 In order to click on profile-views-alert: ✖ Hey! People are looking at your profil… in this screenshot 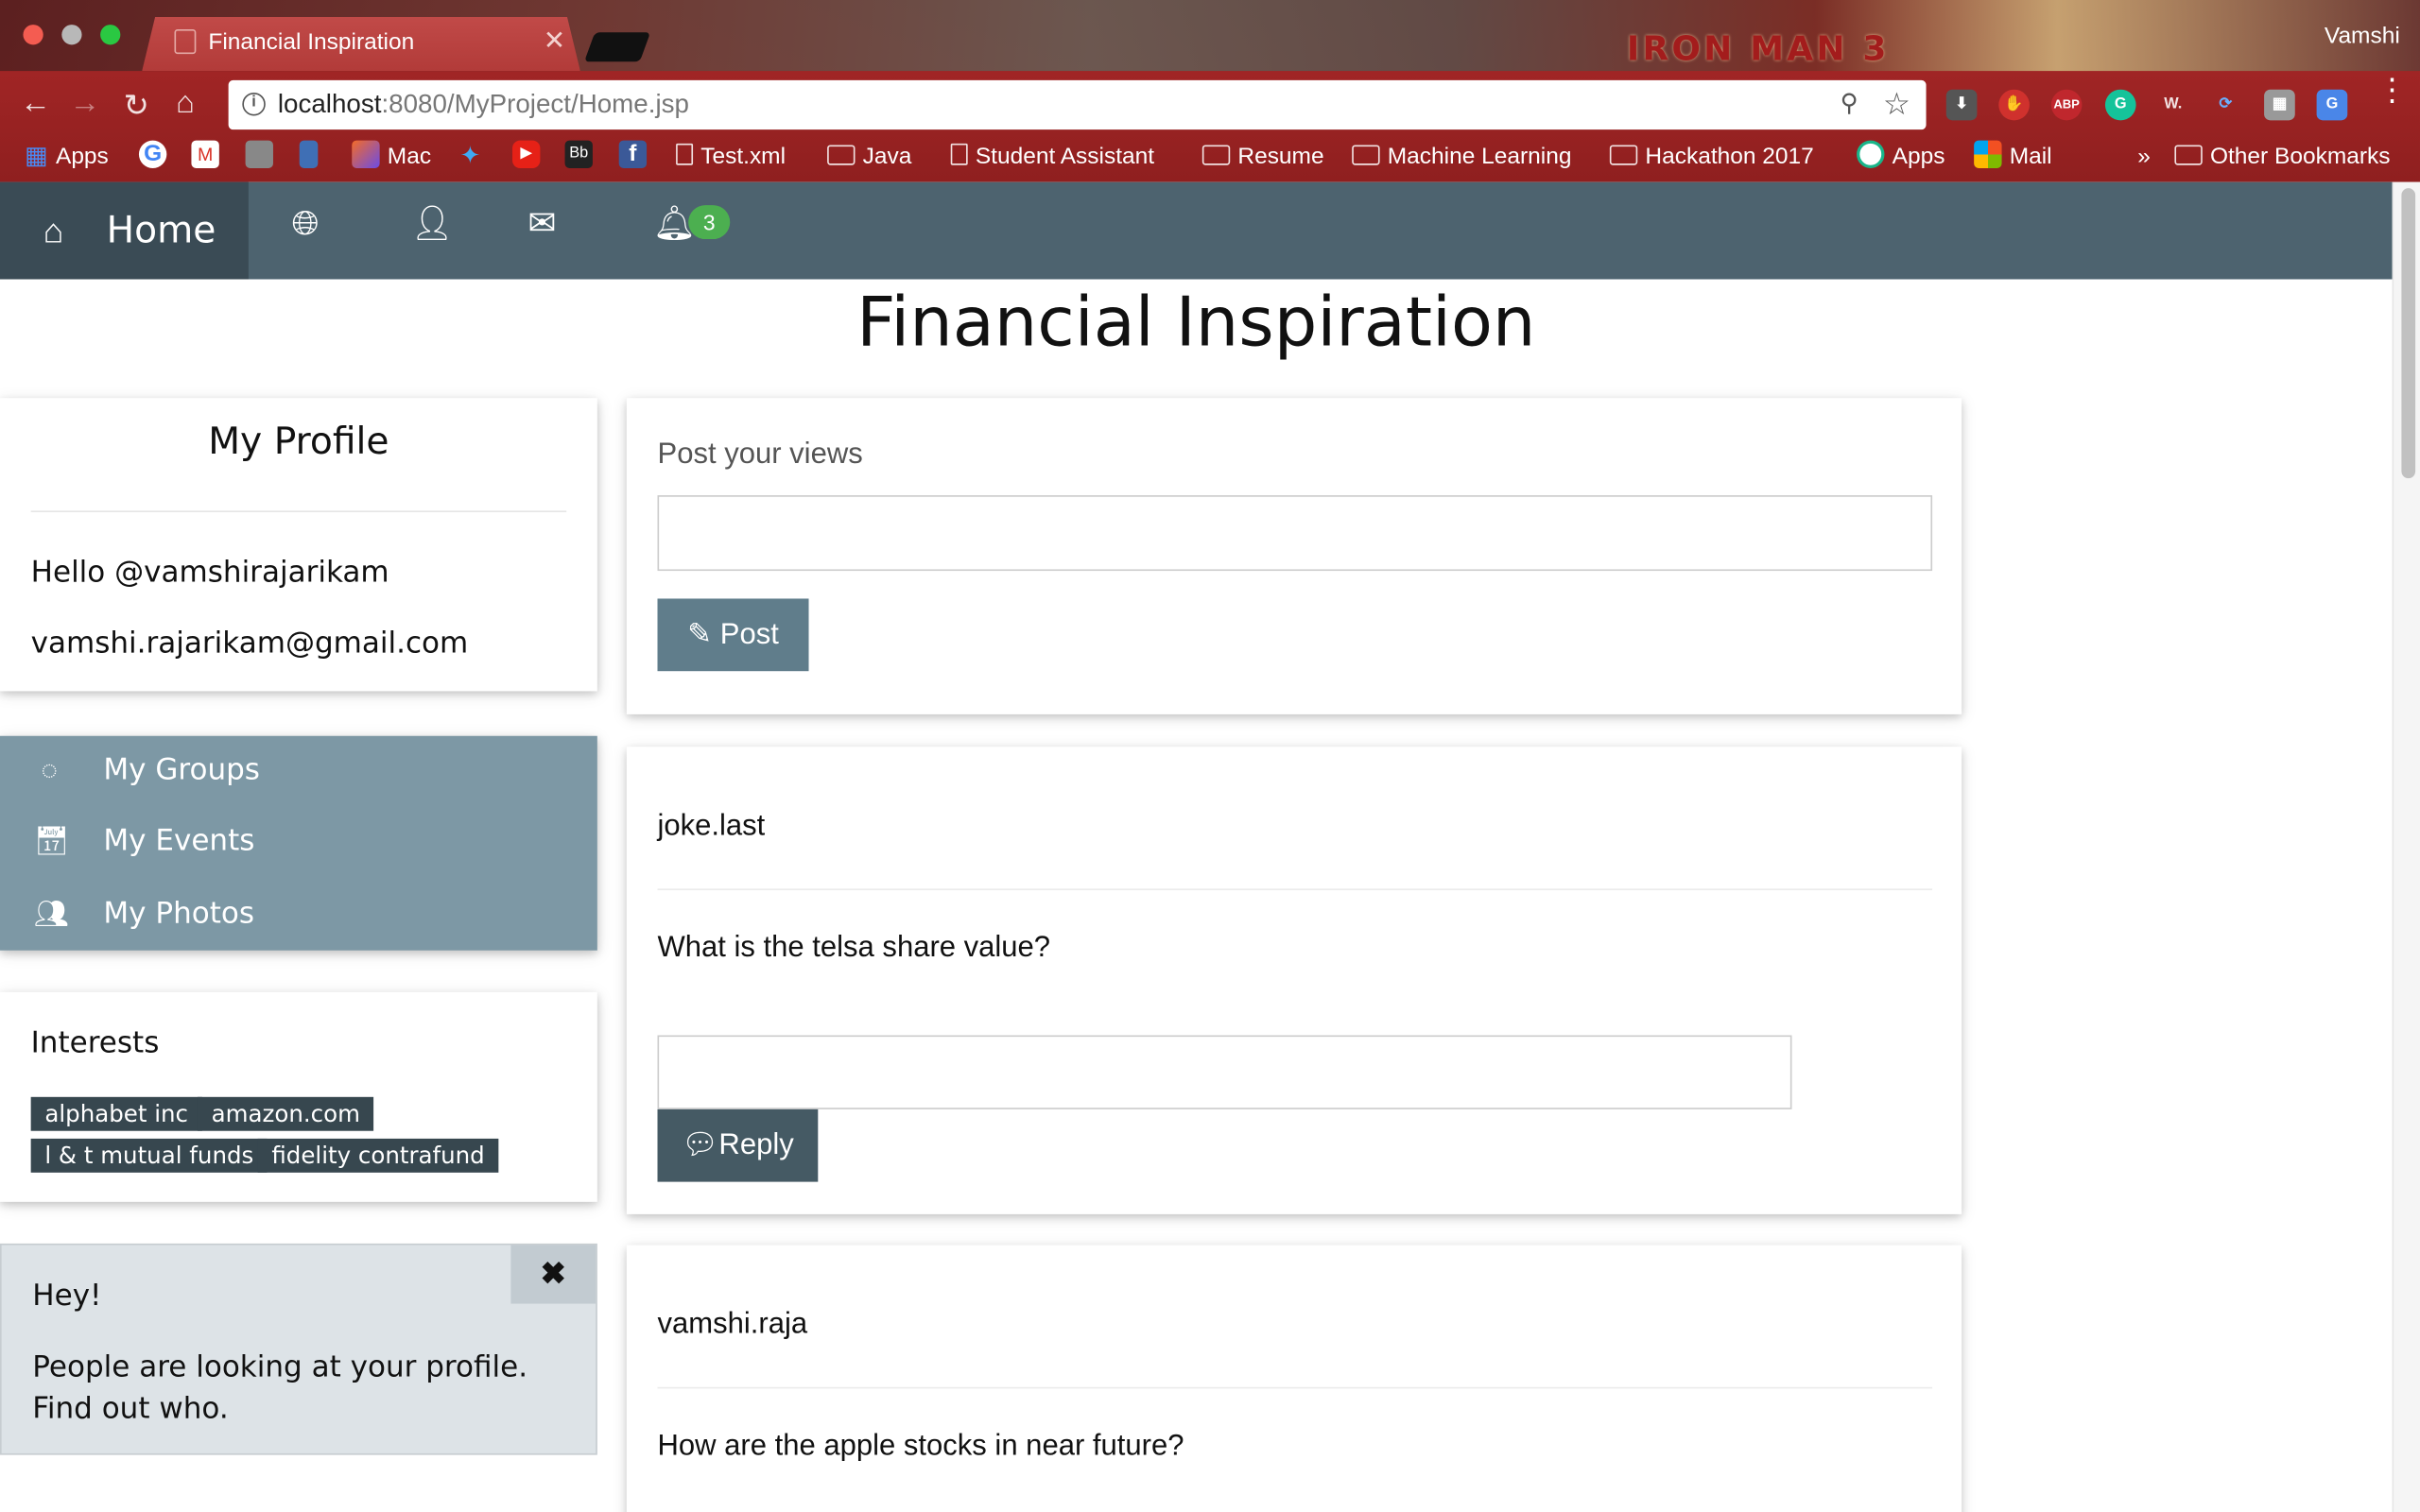, I will do `click(298, 1349)`.